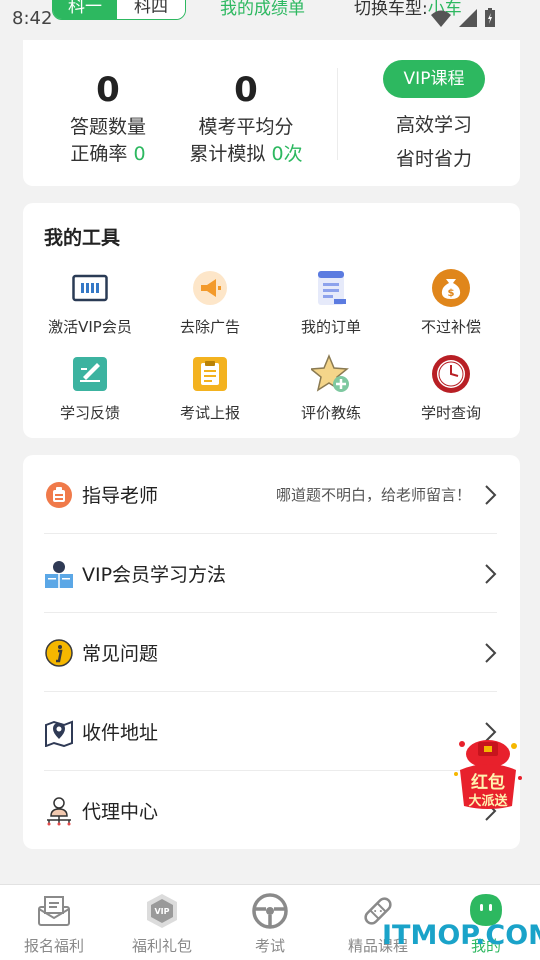 The width and height of the screenshot is (540, 960). What do you see at coordinates (120, 654) in the screenshot?
I see `menu-item-label: 常见问题` at bounding box center [120, 654].